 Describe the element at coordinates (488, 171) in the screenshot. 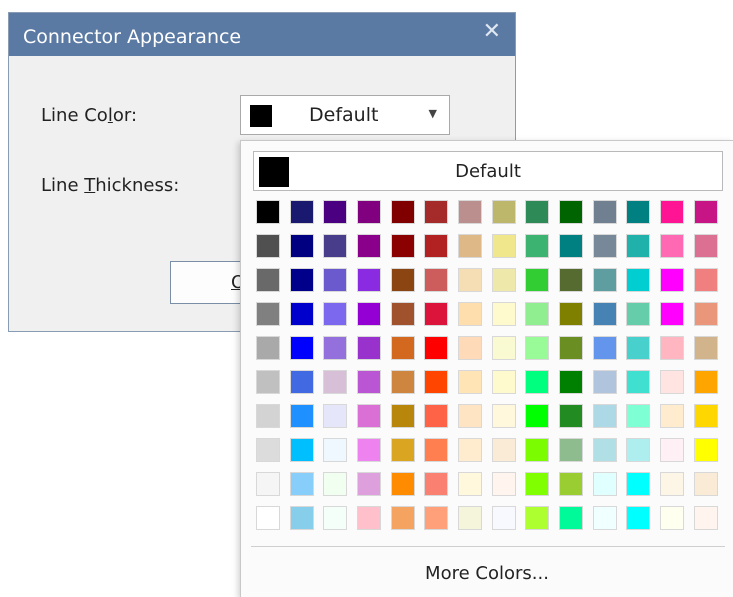

I see `default-color-button: Default` at that location.